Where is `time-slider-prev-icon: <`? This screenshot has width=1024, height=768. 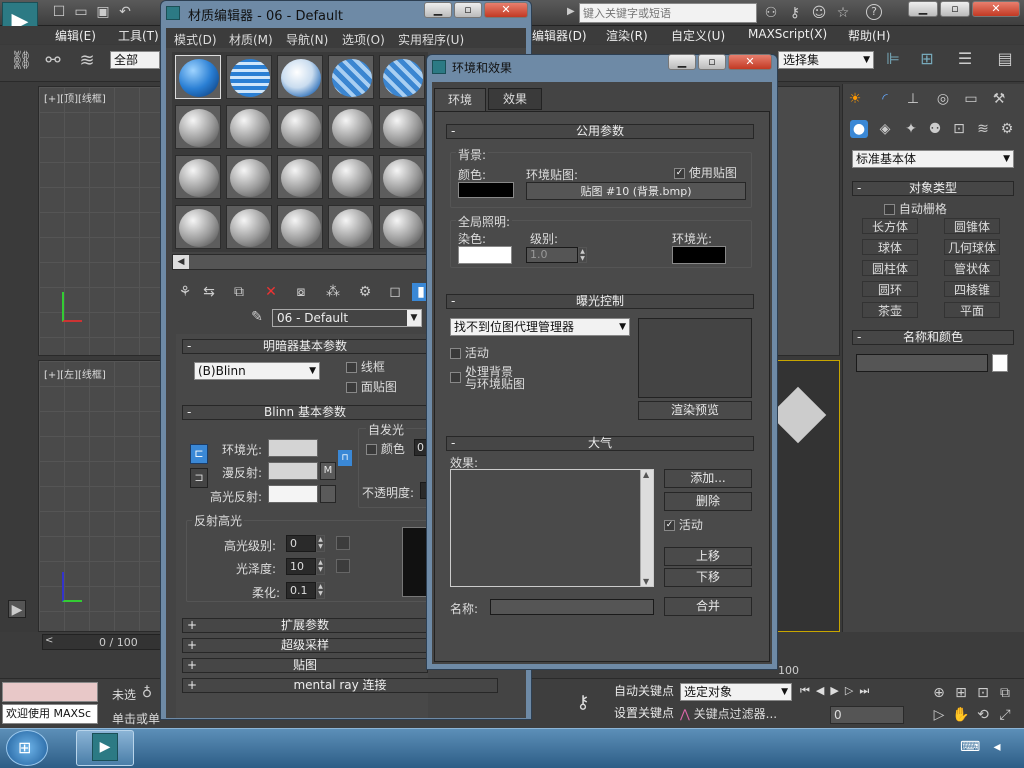
time-slider-prev-icon: < is located at coordinates (49, 640).